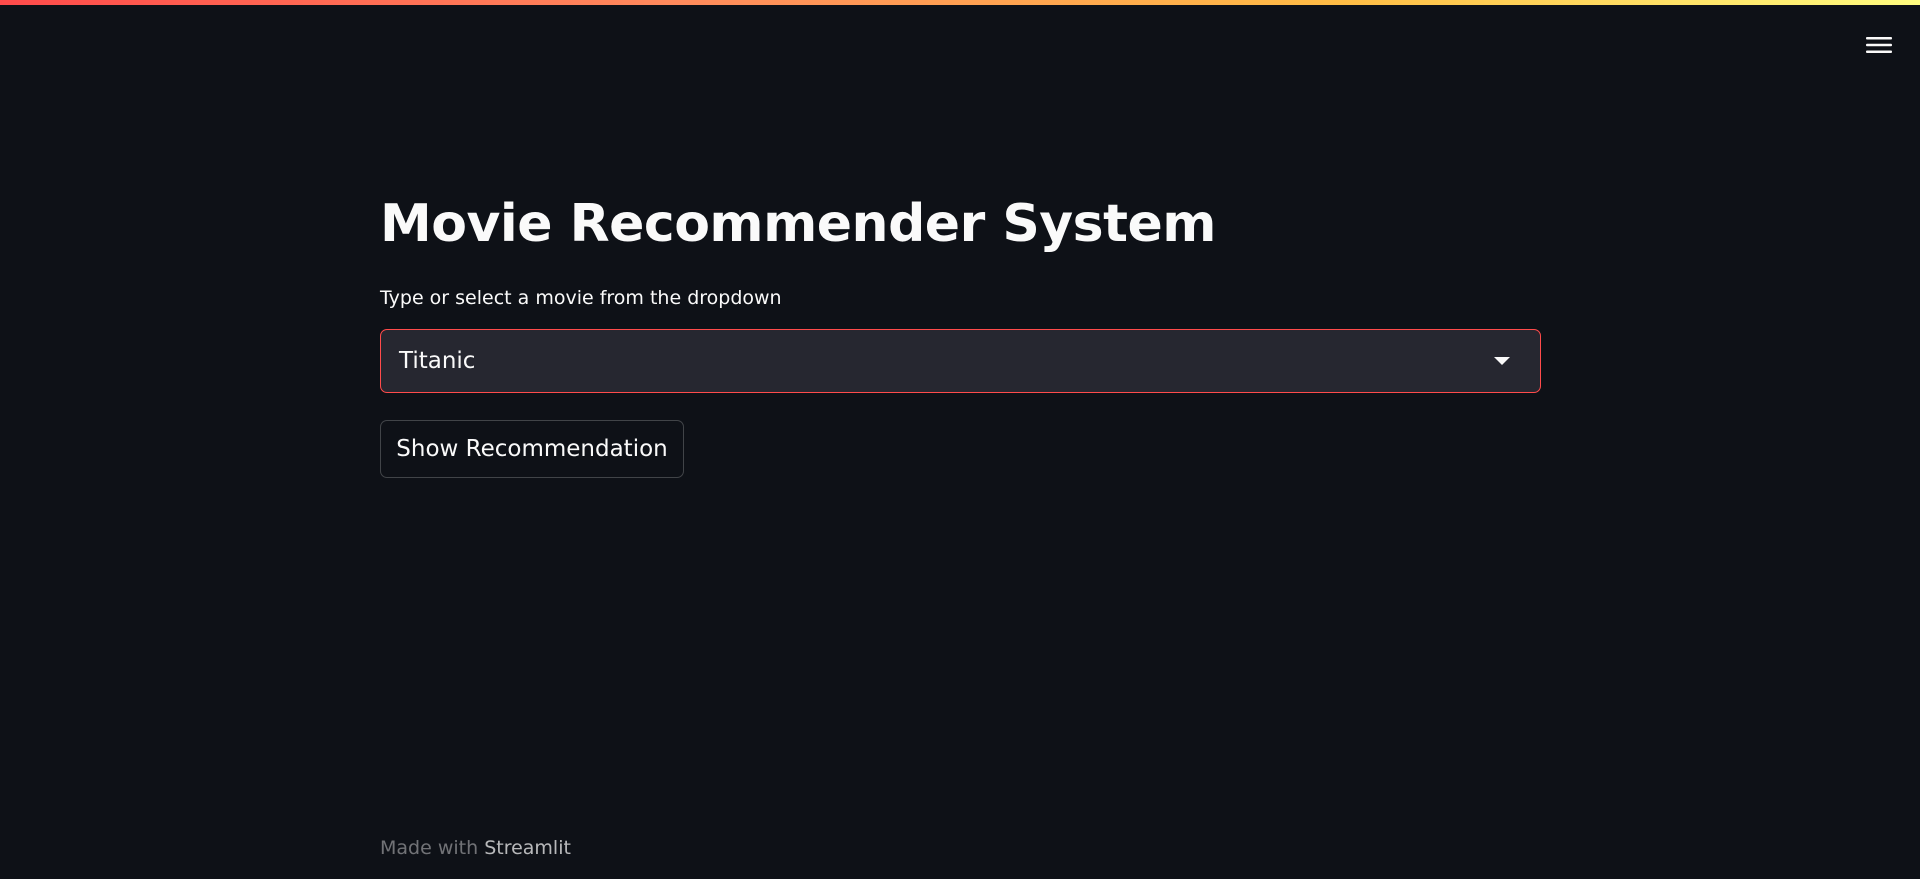 Image resolution: width=1920 pixels, height=879 pixels. Describe the element at coordinates (581, 298) in the screenshot. I see `movie-select-label: Type or select a movie from the dropdown` at that location.